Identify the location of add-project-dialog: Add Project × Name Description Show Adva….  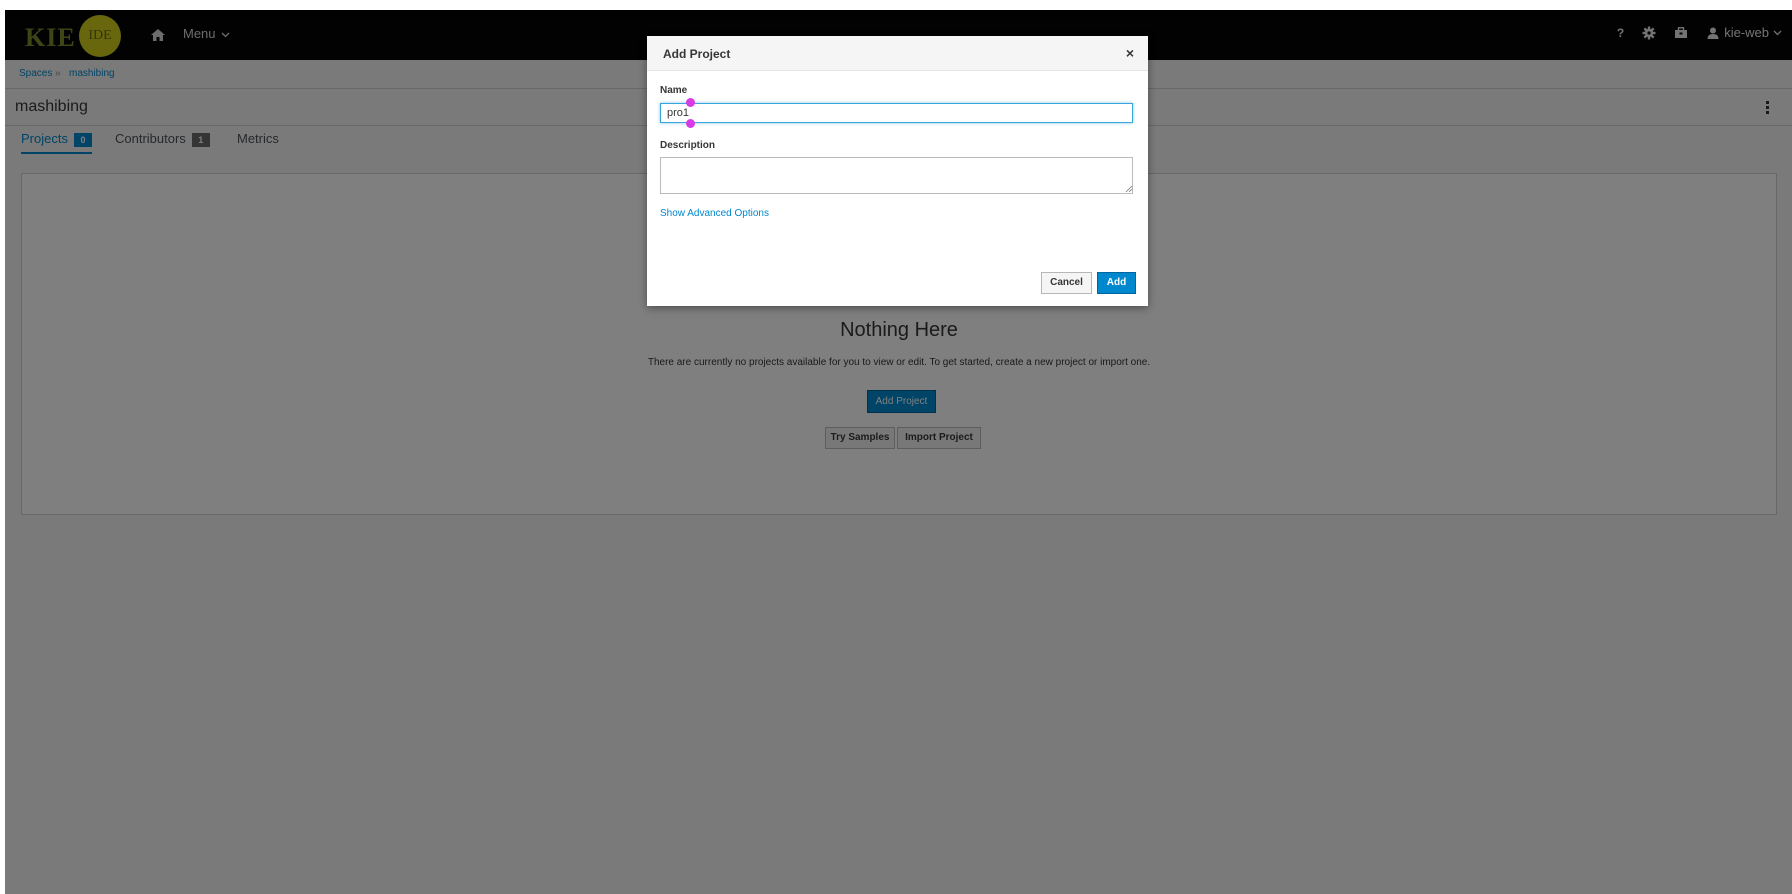
(897, 171).